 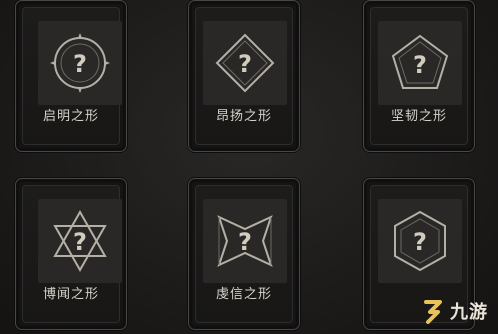 I want to click on shape-card-jianren: ? 坚韧之形, so click(x=419, y=76).